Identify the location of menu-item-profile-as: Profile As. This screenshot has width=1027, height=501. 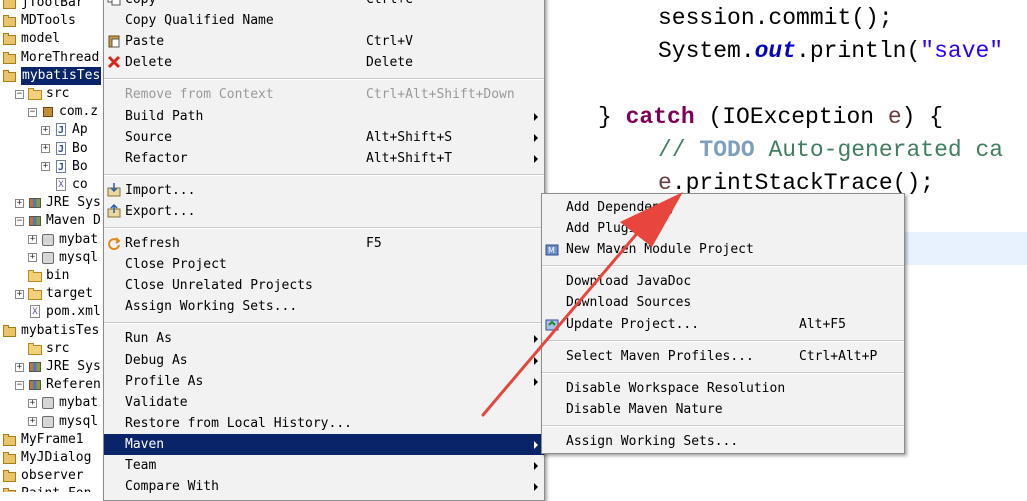
(324, 381).